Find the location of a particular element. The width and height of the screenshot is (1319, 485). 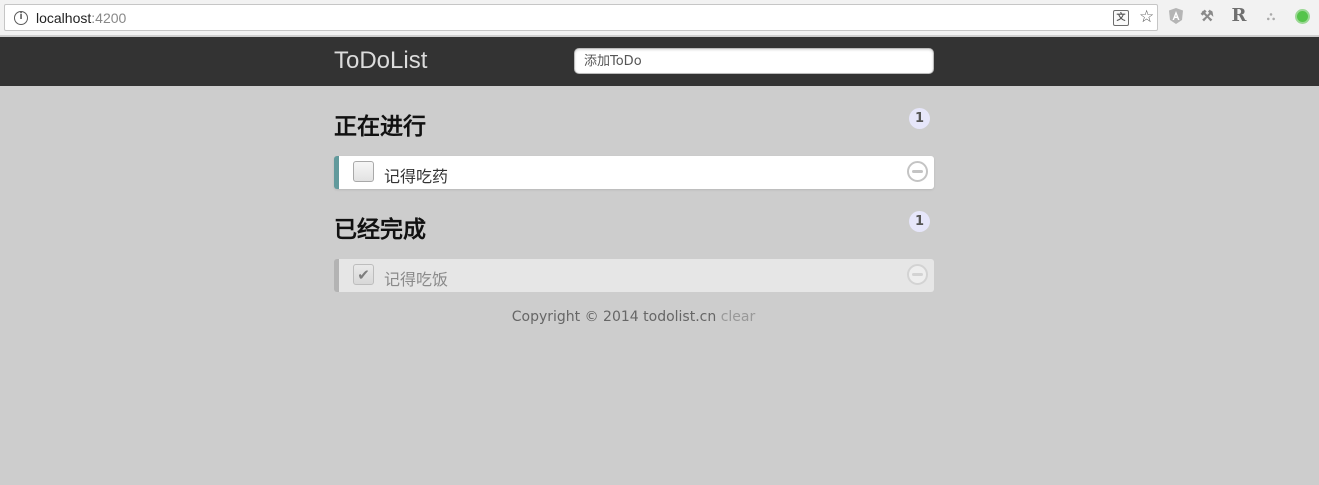

angular-extension-icon is located at coordinates (1176, 16).